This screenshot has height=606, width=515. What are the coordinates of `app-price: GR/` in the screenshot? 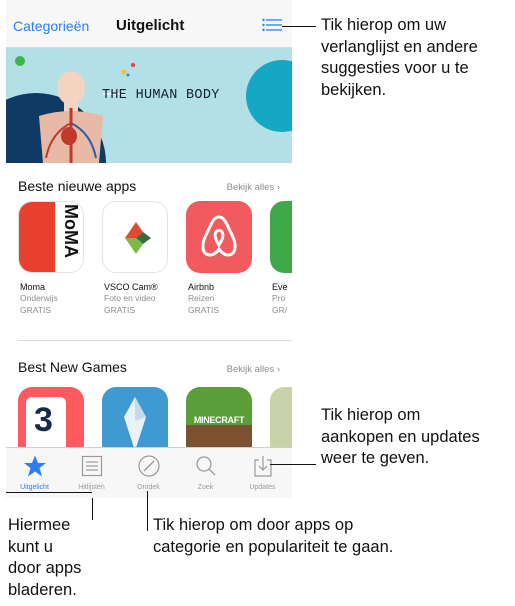 It's located at (280, 310).